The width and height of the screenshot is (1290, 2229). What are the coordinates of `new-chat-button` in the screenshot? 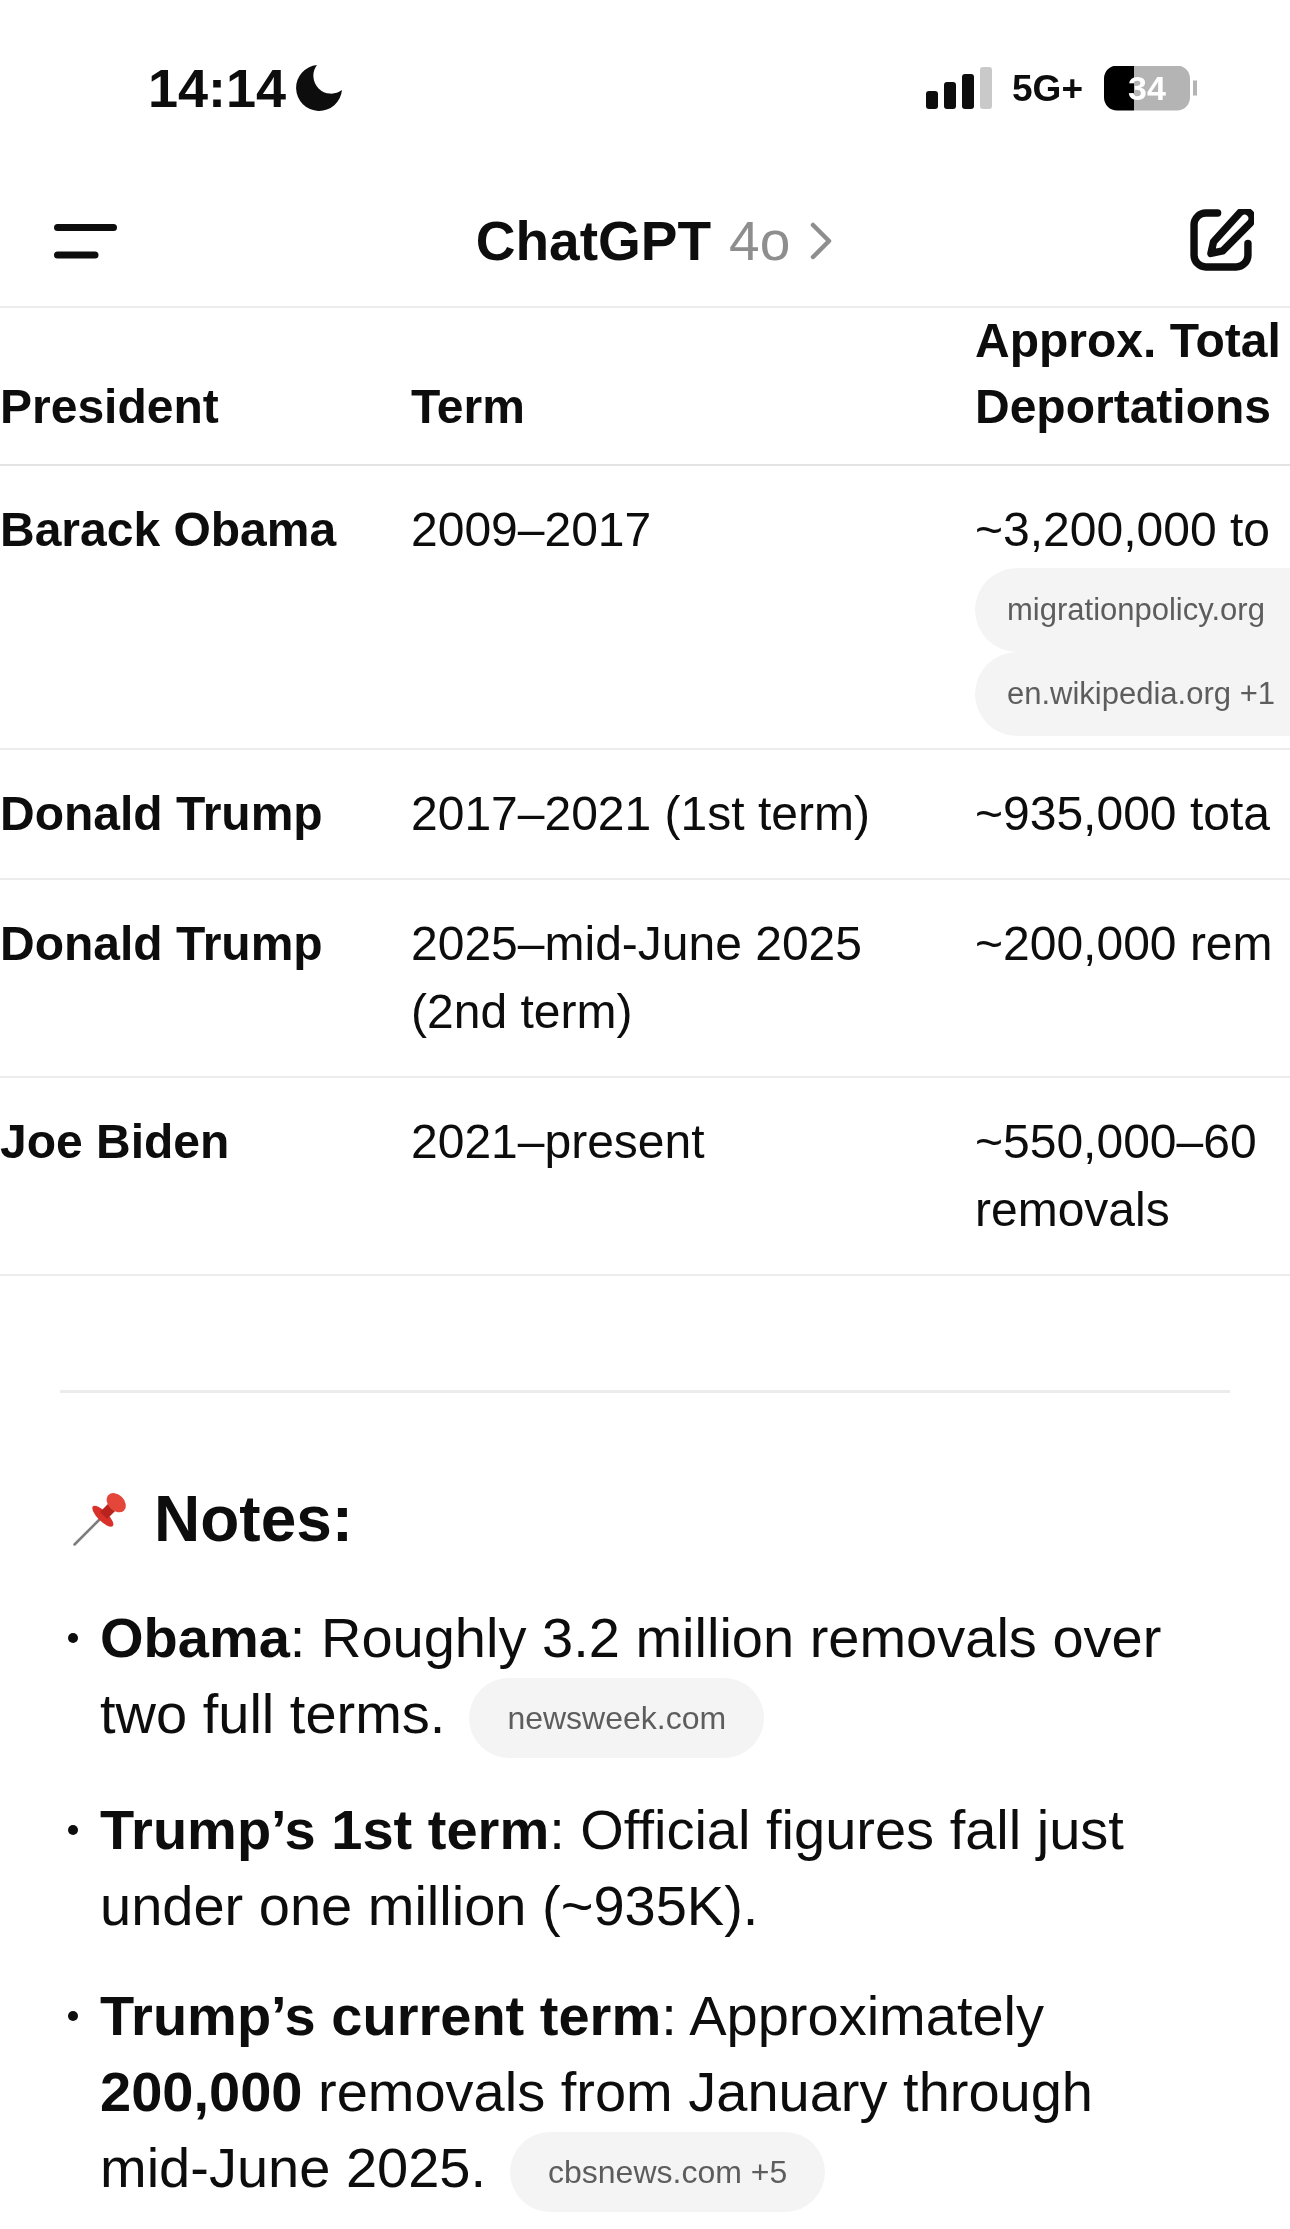 It's located at (1222, 241).